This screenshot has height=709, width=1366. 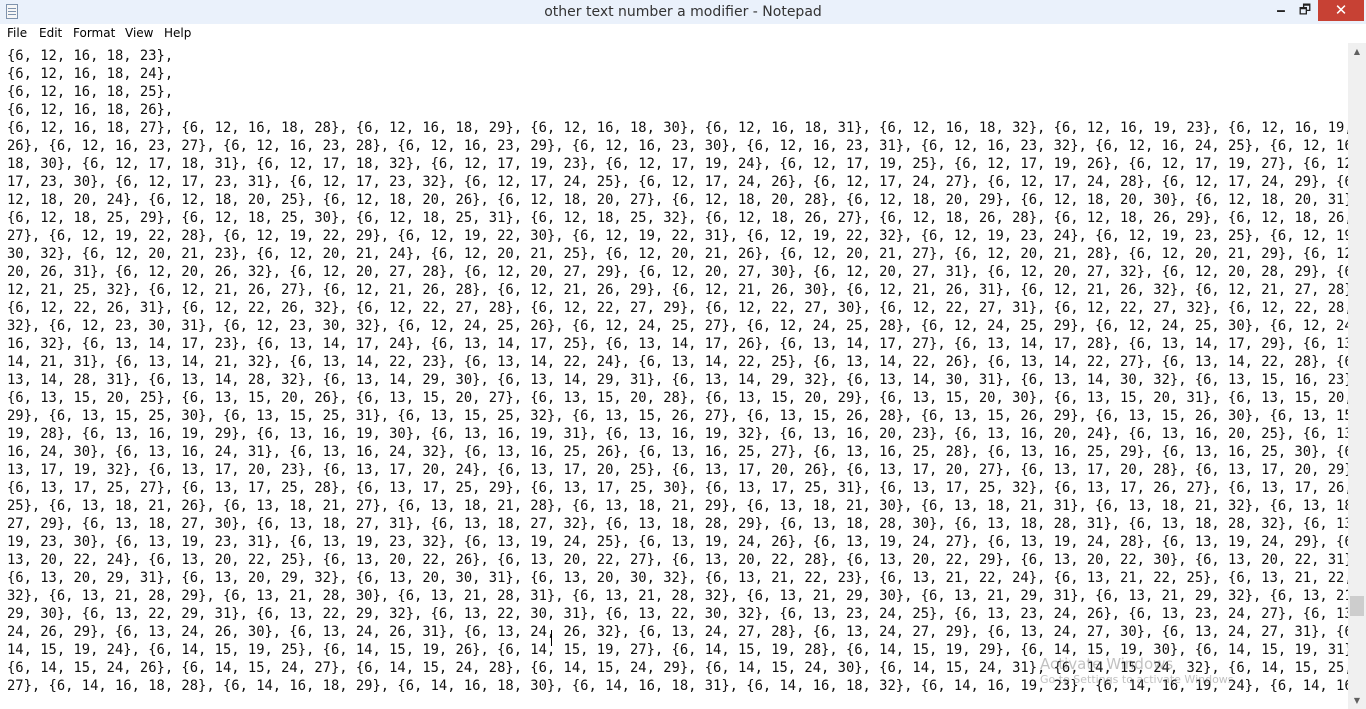 What do you see at coordinates (1357, 606) in the screenshot?
I see `scrollbar-thumb` at bounding box center [1357, 606].